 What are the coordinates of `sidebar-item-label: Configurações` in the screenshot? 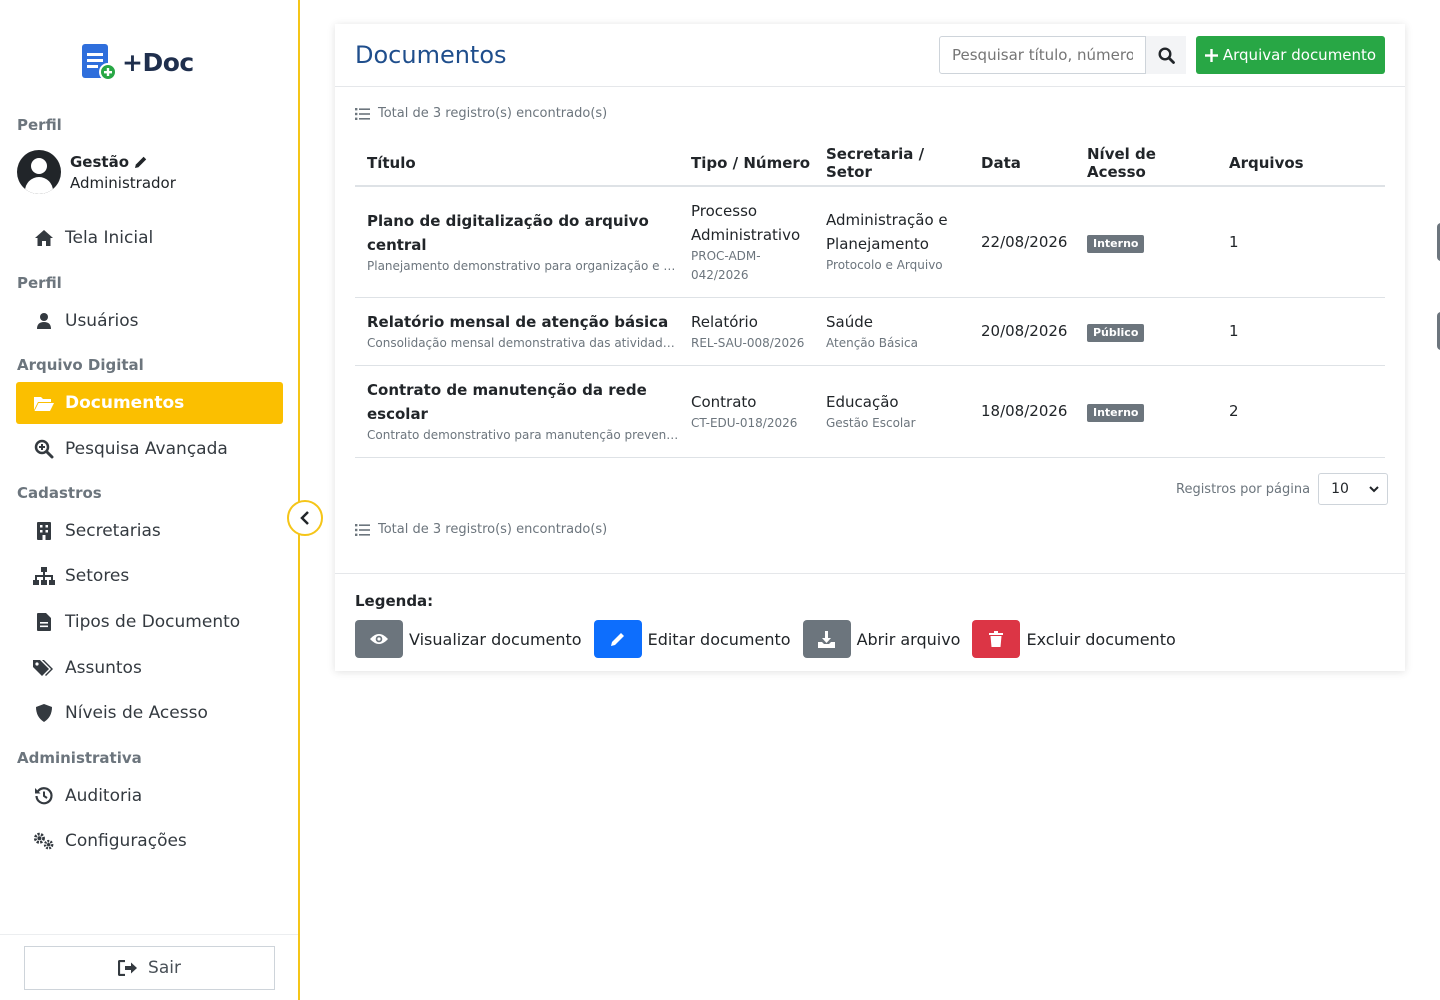 It's located at (126, 841).